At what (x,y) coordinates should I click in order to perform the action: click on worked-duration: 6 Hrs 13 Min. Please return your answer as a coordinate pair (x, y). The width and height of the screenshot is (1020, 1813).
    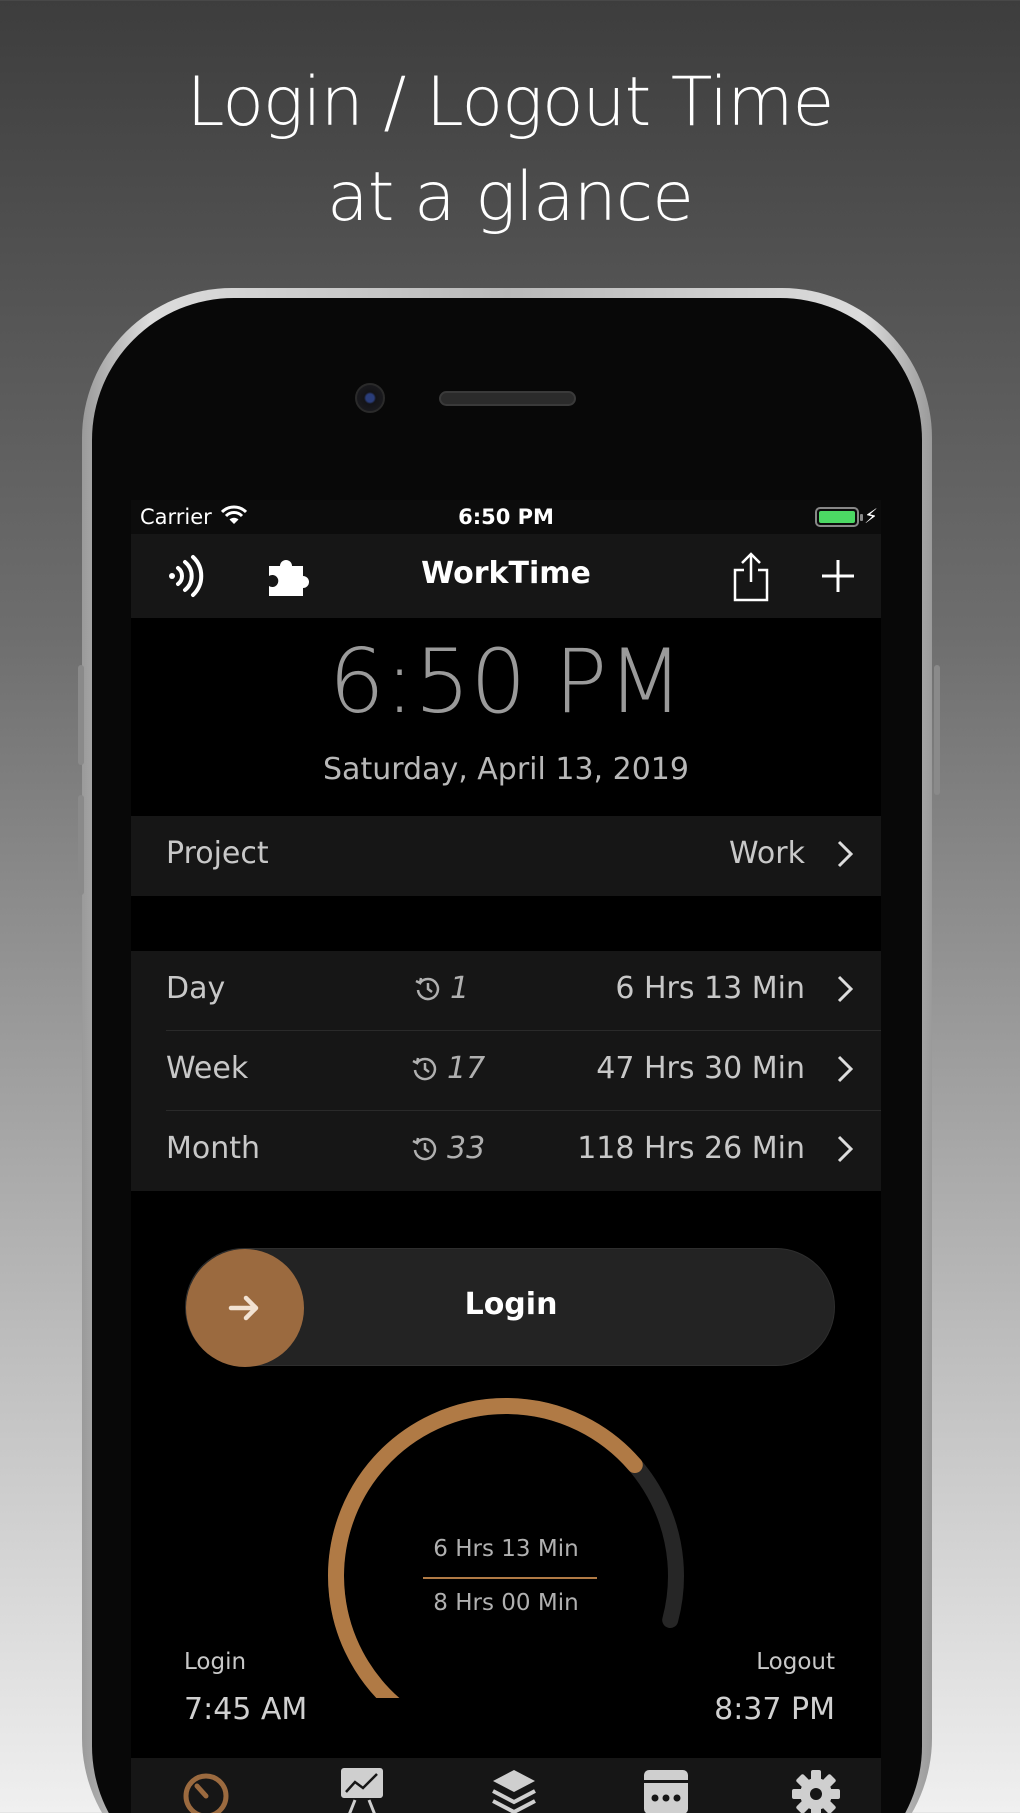
    Looking at the image, I should click on (506, 1549).